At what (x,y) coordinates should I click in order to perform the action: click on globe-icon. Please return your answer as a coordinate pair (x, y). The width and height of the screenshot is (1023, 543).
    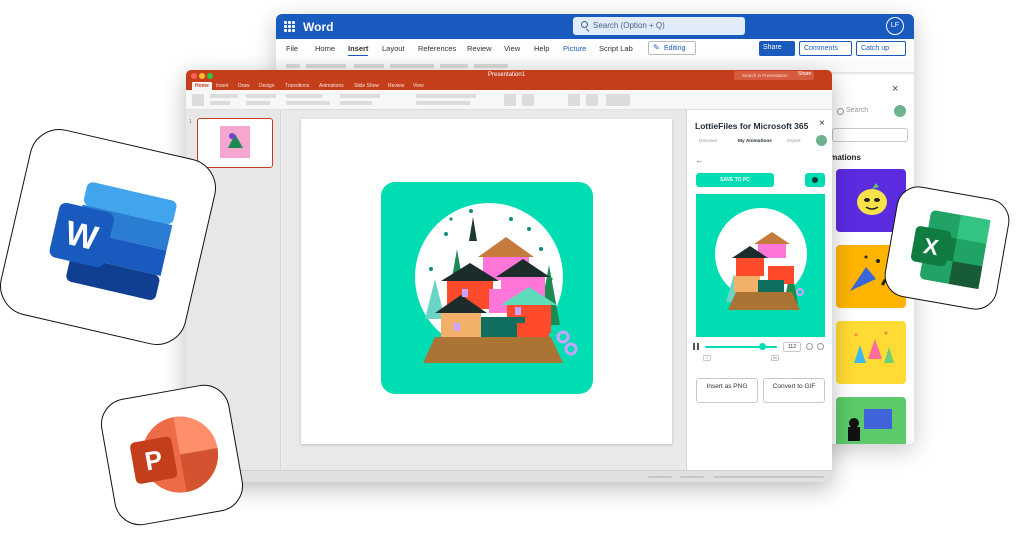
    Looking at the image, I should click on (815, 180).